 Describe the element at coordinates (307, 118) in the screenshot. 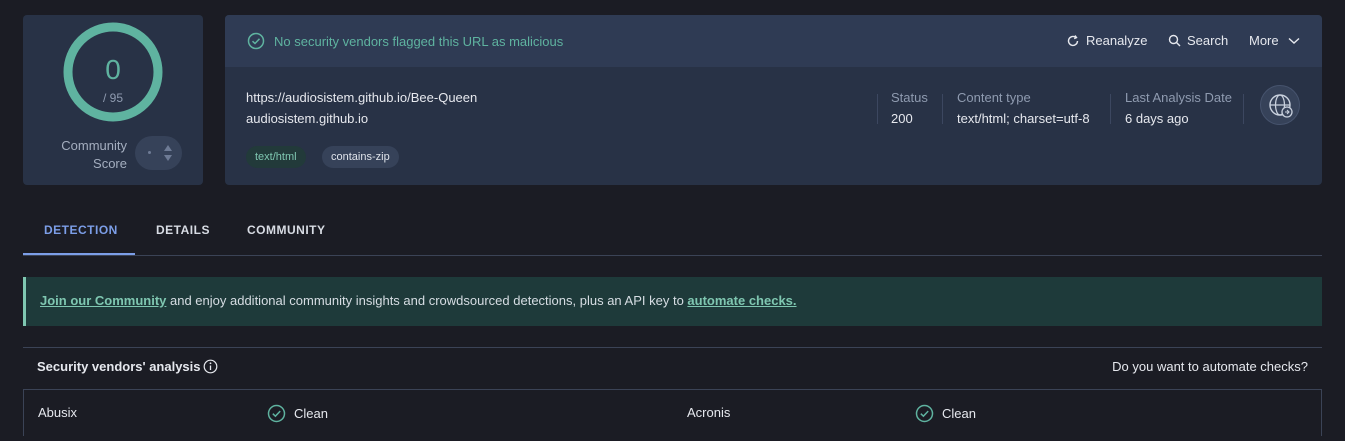

I see `analyzed-domain: audiosistem.github.io` at that location.